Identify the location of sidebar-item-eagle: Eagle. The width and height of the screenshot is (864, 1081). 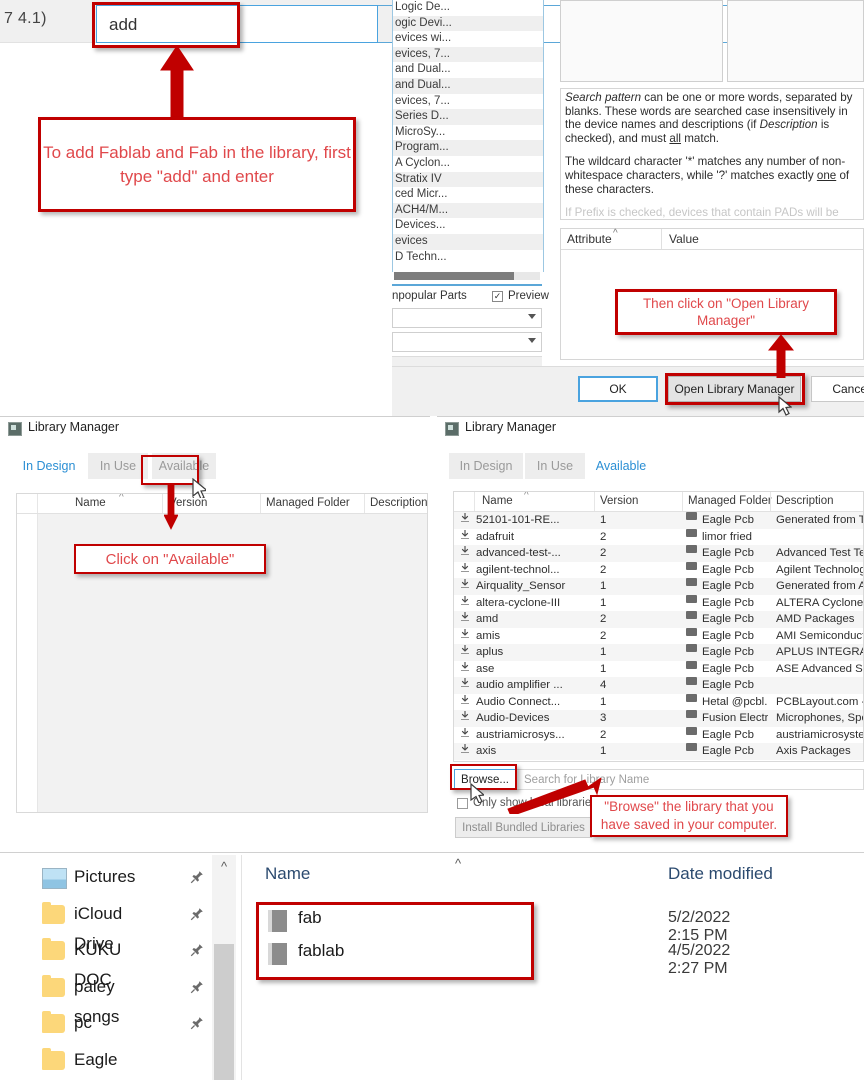
(95, 1060).